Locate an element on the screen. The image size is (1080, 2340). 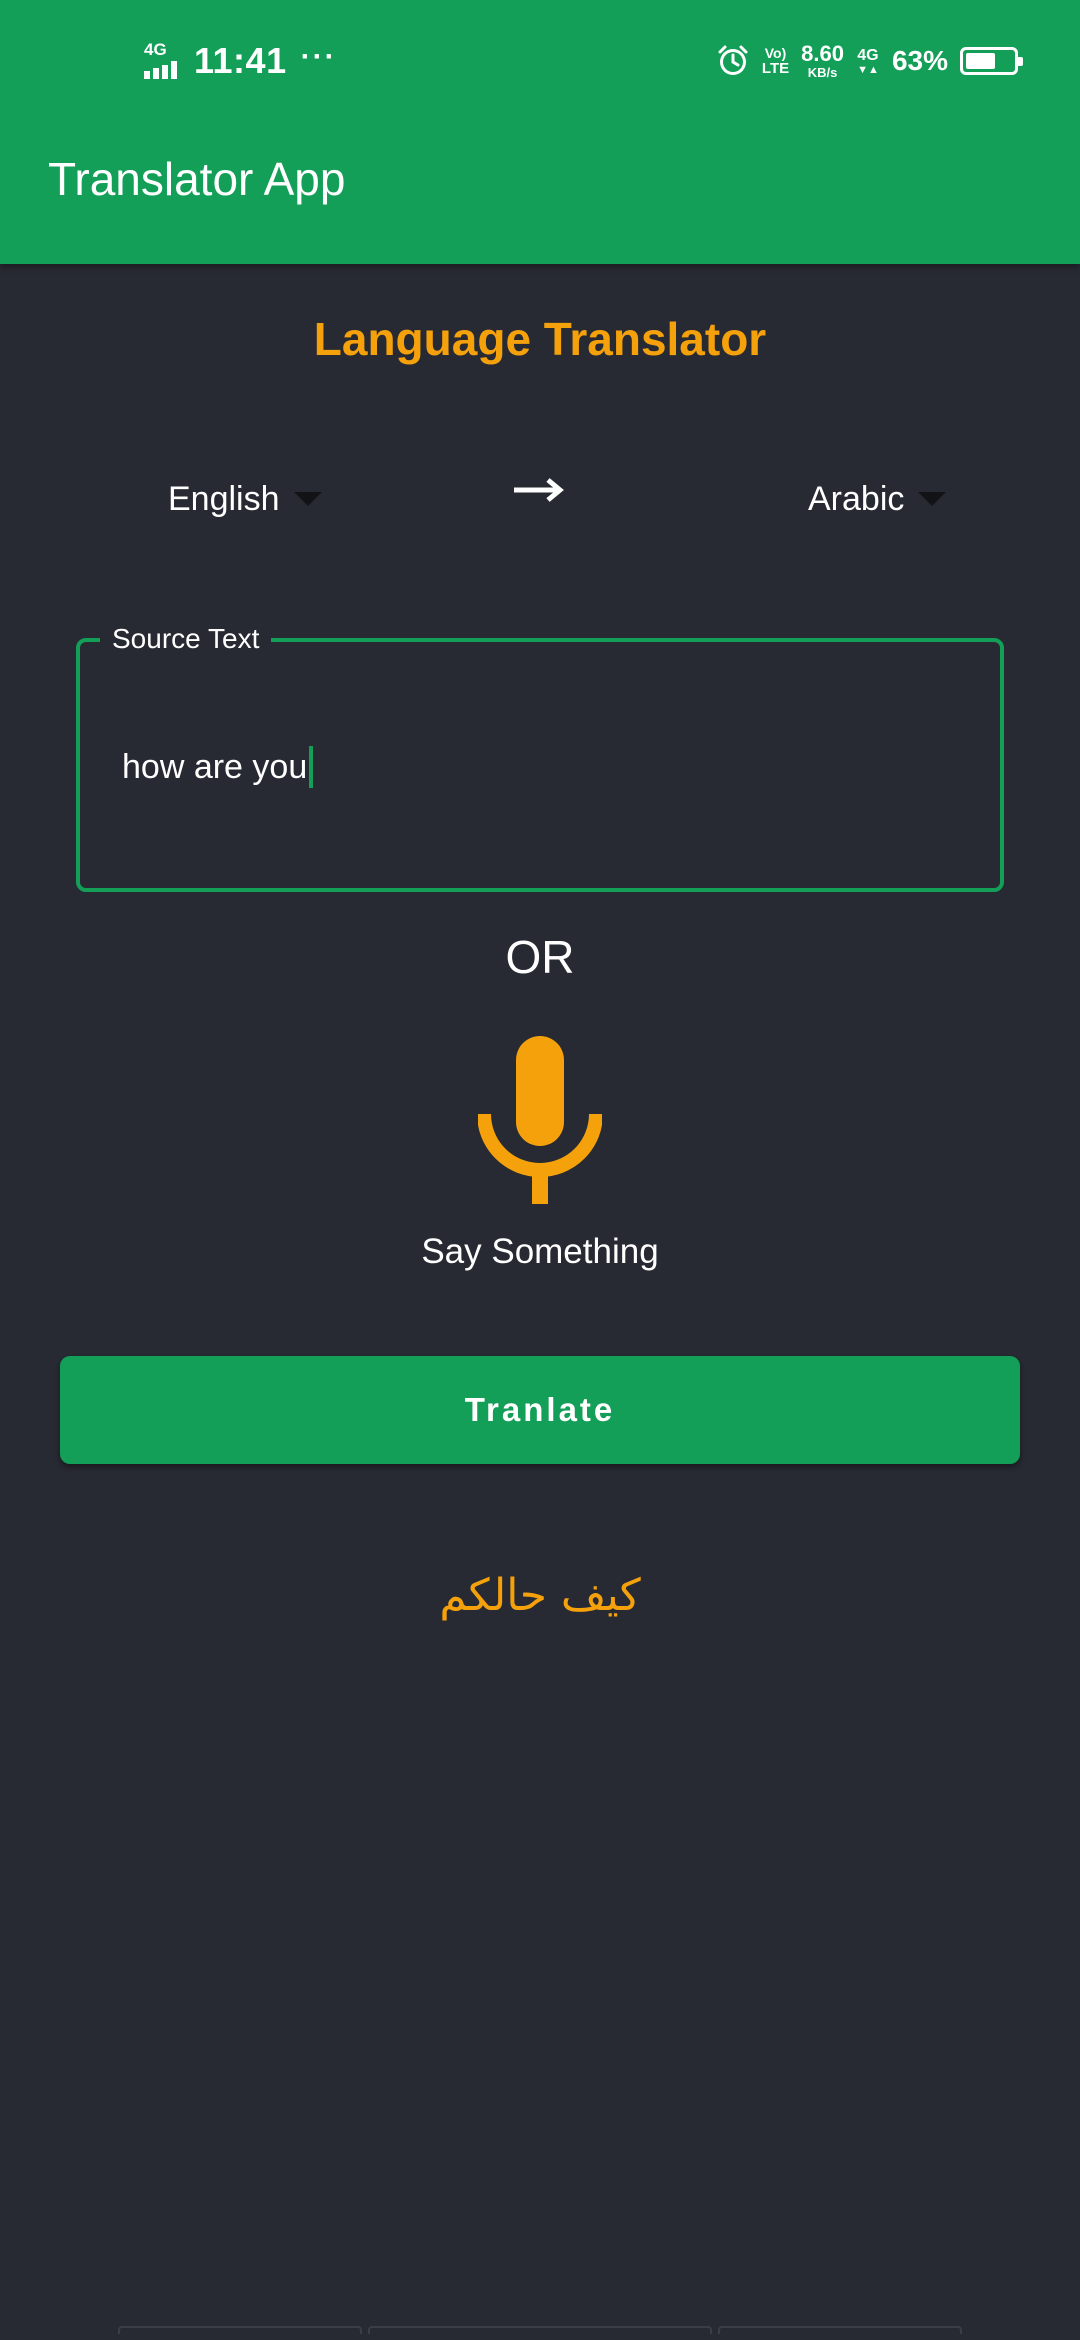
volte-top-label: Vo) is located at coordinates (775, 53).